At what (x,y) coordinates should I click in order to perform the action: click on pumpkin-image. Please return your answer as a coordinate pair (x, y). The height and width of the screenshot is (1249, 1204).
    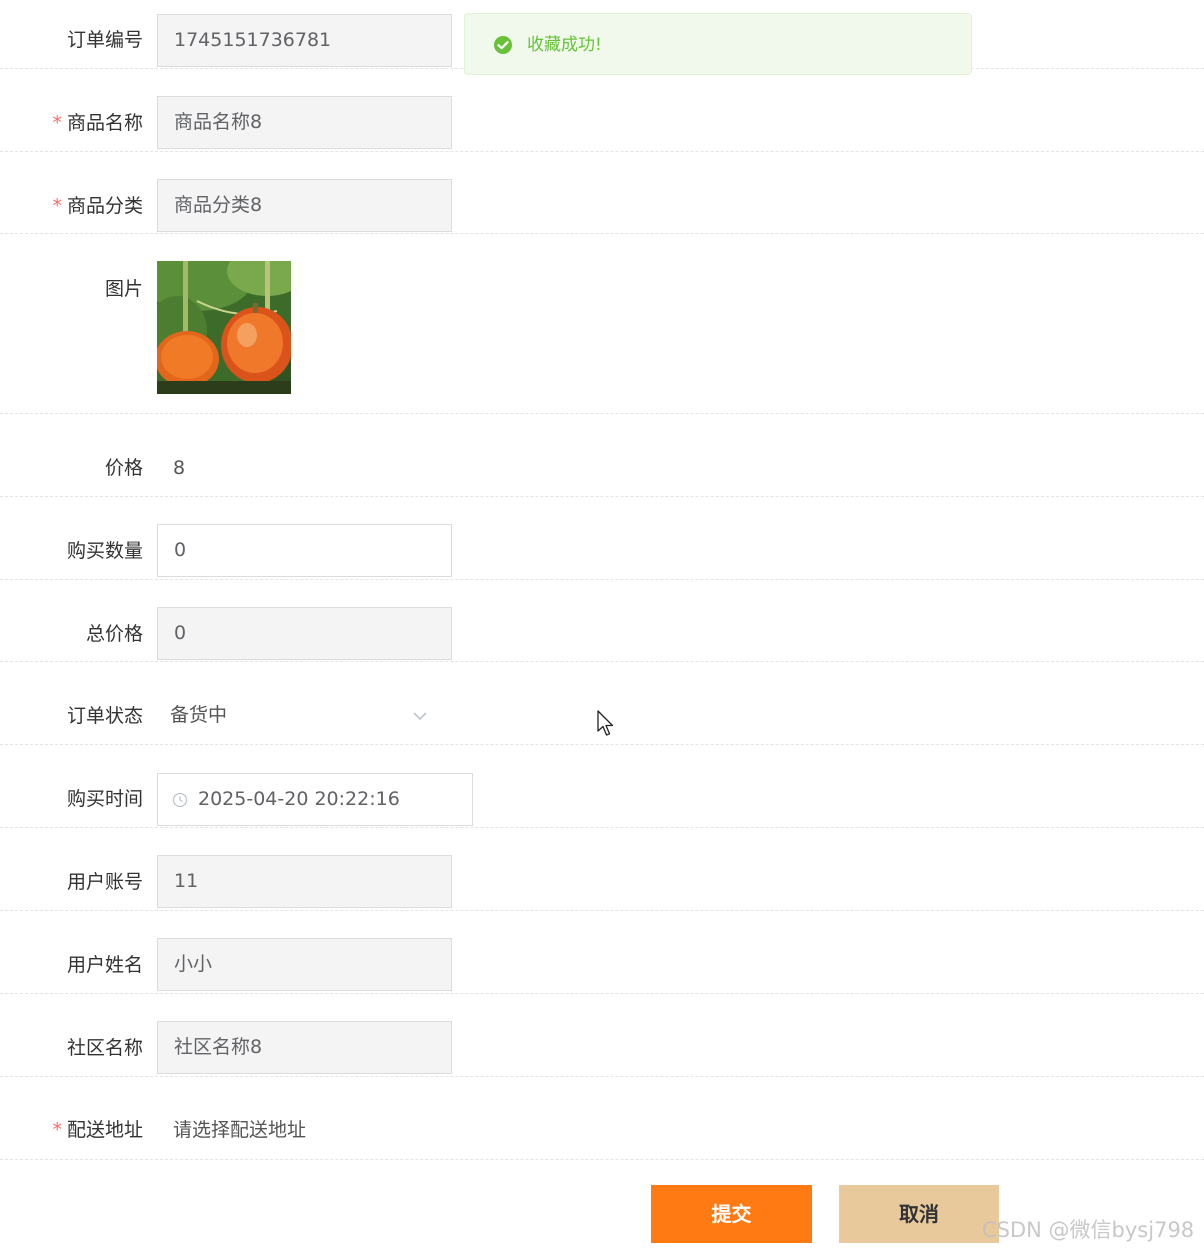
    Looking at the image, I should click on (224, 327).